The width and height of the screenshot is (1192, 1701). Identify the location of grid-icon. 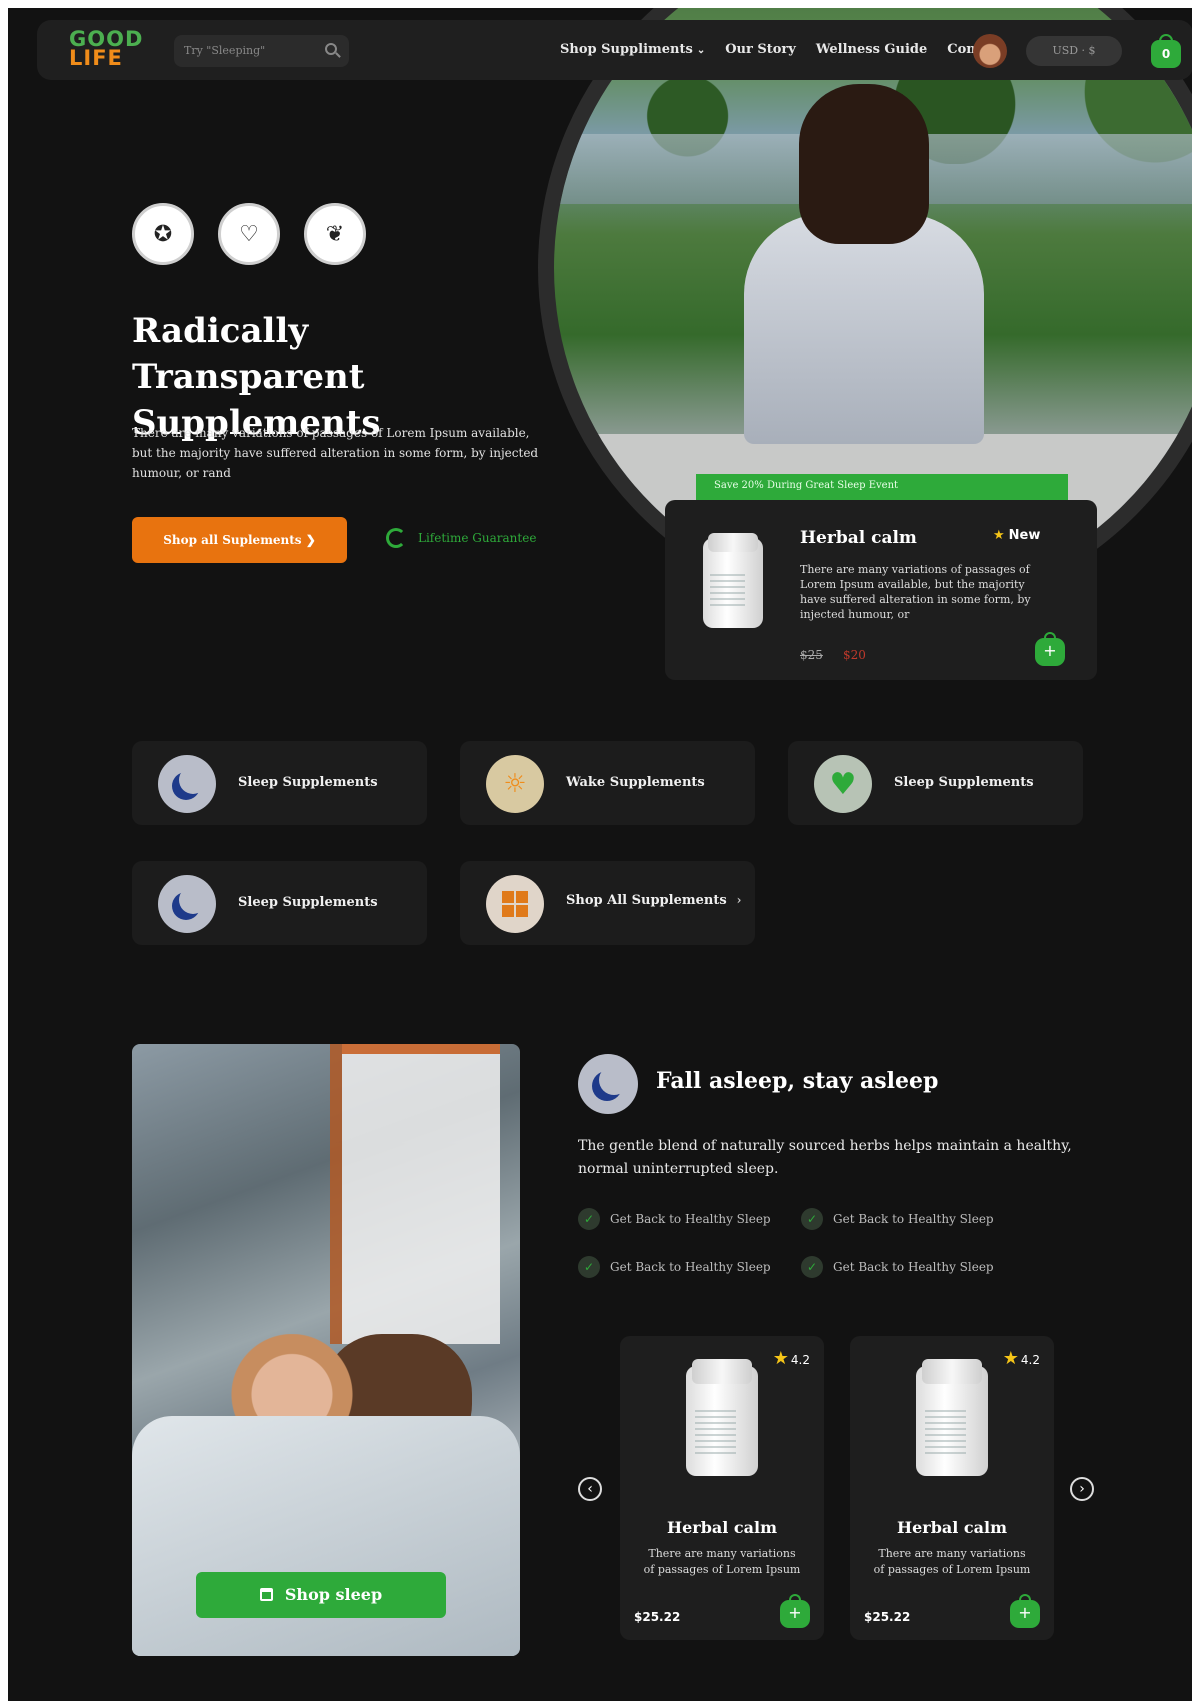
(515, 904).